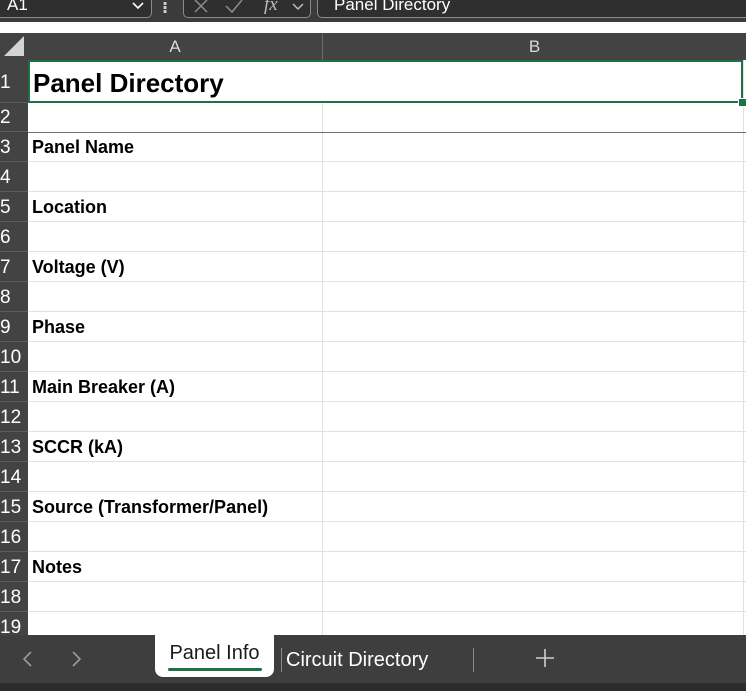 This screenshot has height=691, width=746. Describe the element at coordinates (14, 417) in the screenshot. I see `row-header: 12` at that location.